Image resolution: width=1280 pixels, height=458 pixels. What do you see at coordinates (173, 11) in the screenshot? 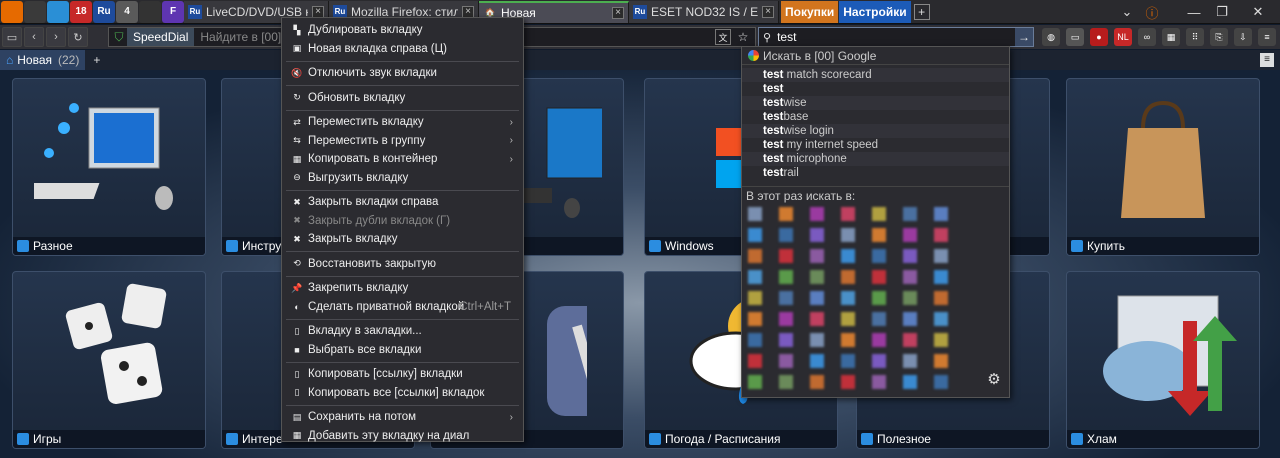
I see `pinned-tab: F` at bounding box center [173, 11].